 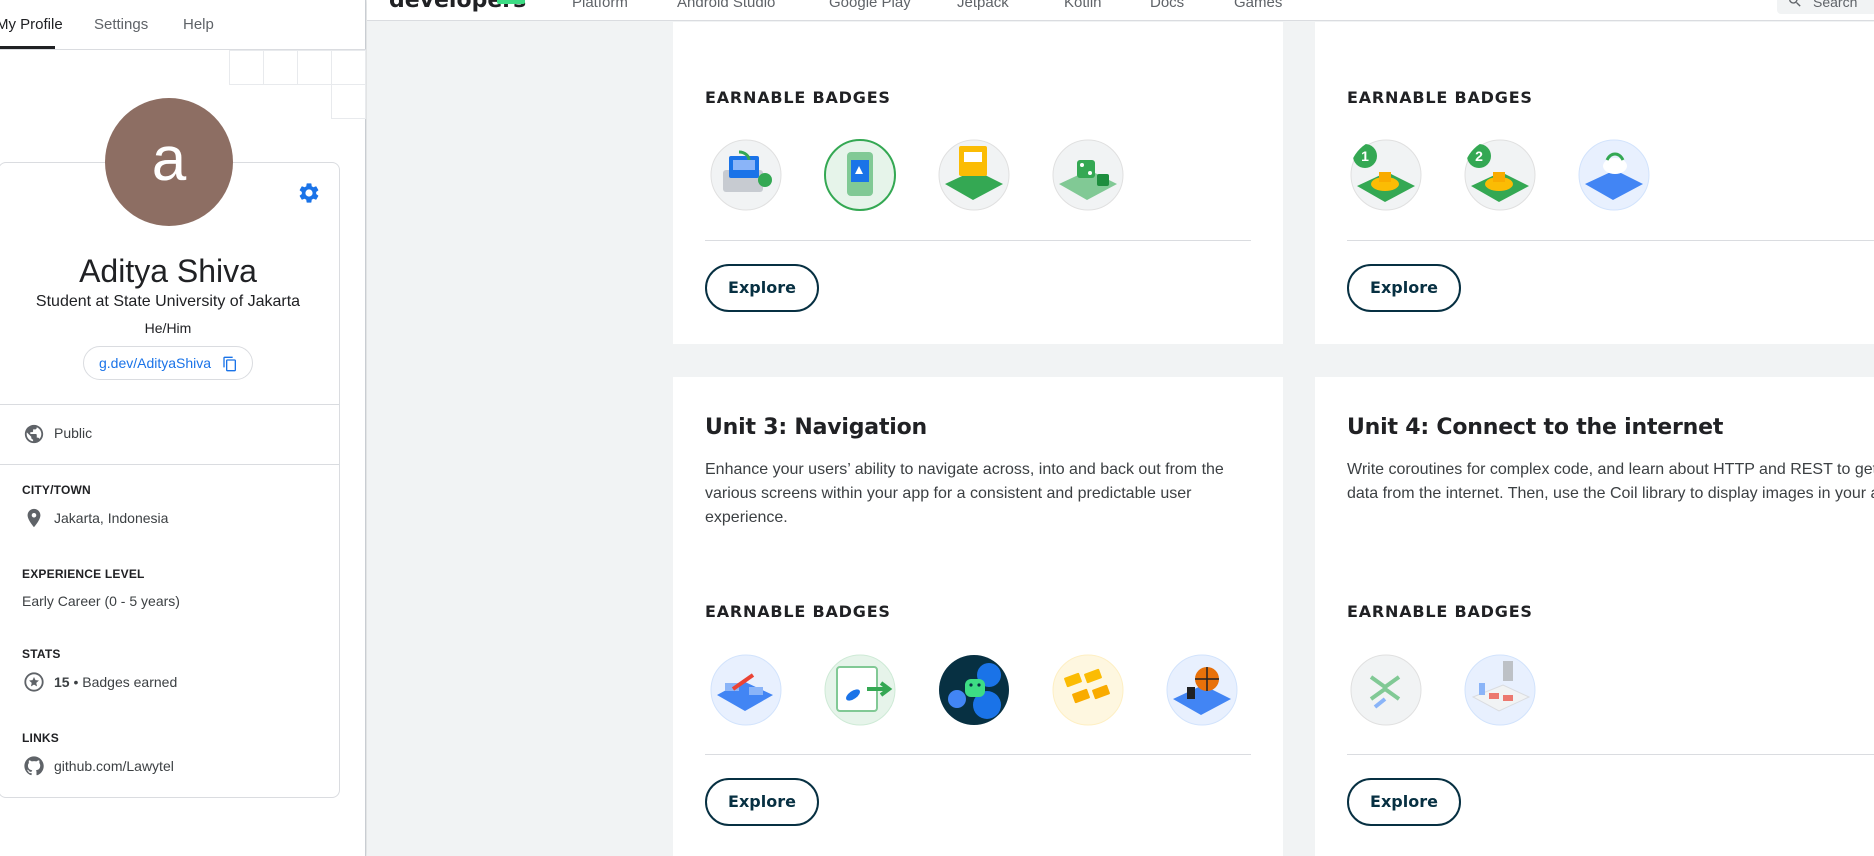 I want to click on unit-title: Unit 4: Connect to the internet, so click(x=1535, y=427).